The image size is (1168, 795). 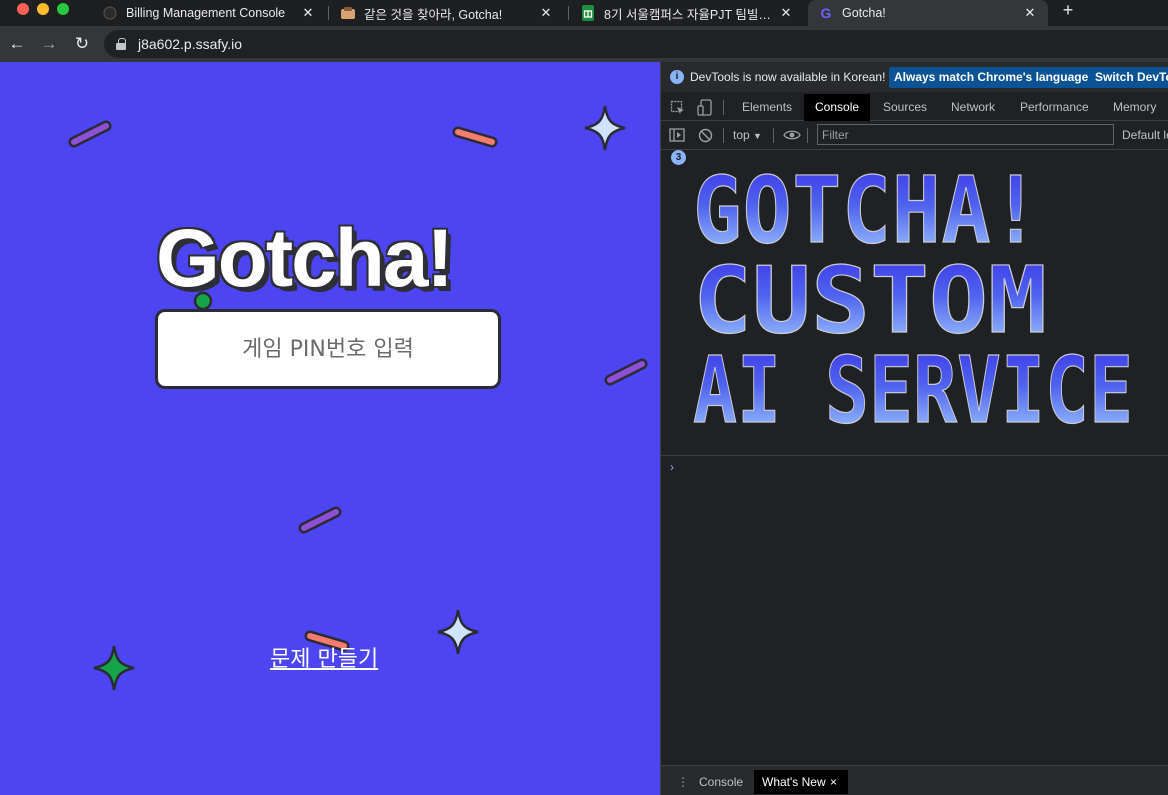 I want to click on new-tab-button: +, so click(x=1068, y=11).